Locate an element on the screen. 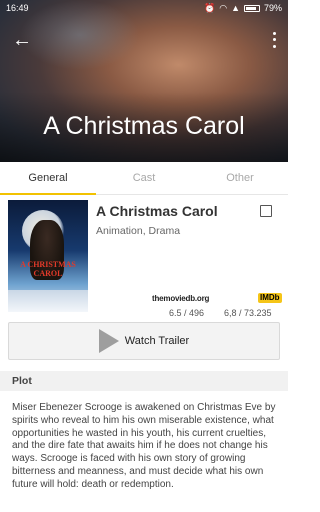  movie-poster: A CHRISTMAS CAROL is located at coordinates (48, 256).